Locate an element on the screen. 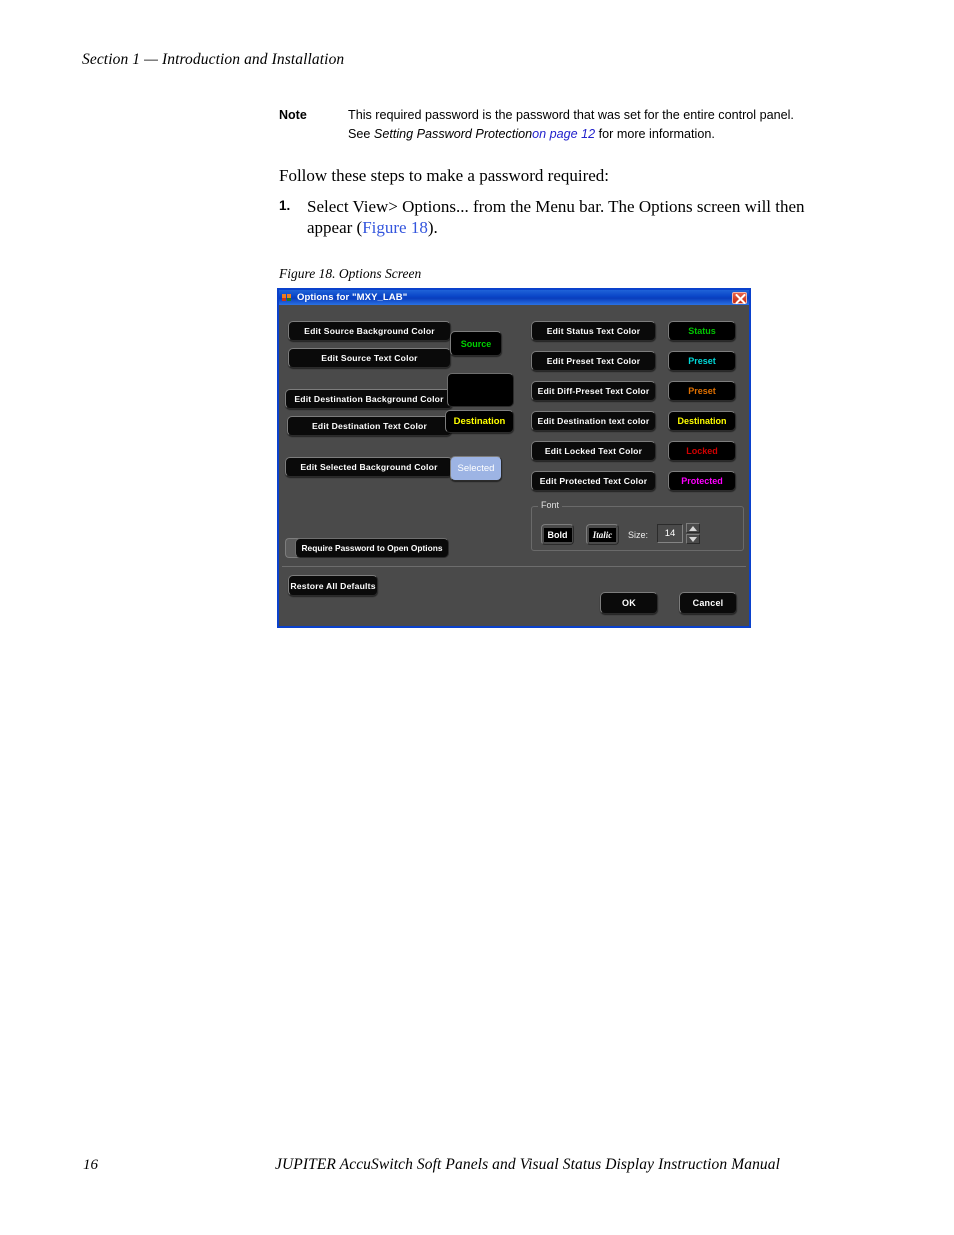 This screenshot has height=1235, width=954. note-page-link: on page 12 is located at coordinates (563, 134).